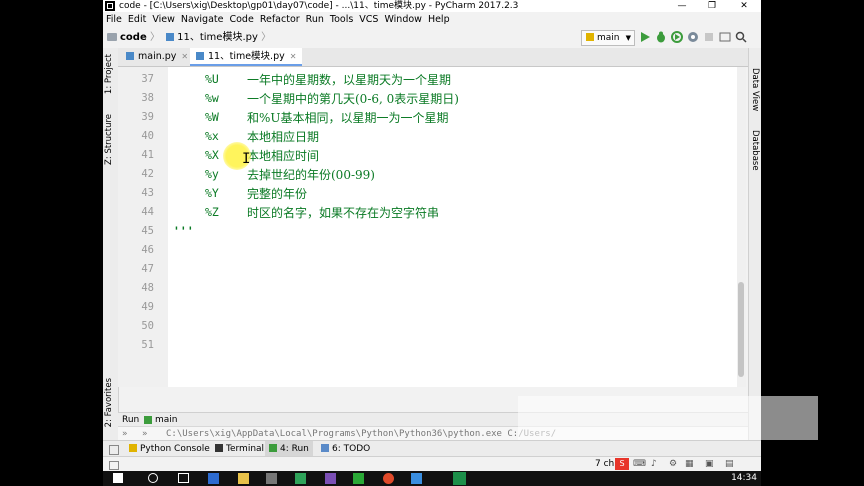 Image resolution: width=864 pixels, height=486 pixels. Describe the element at coordinates (110, 6) in the screenshot. I see `pycharm-app-icon` at that location.